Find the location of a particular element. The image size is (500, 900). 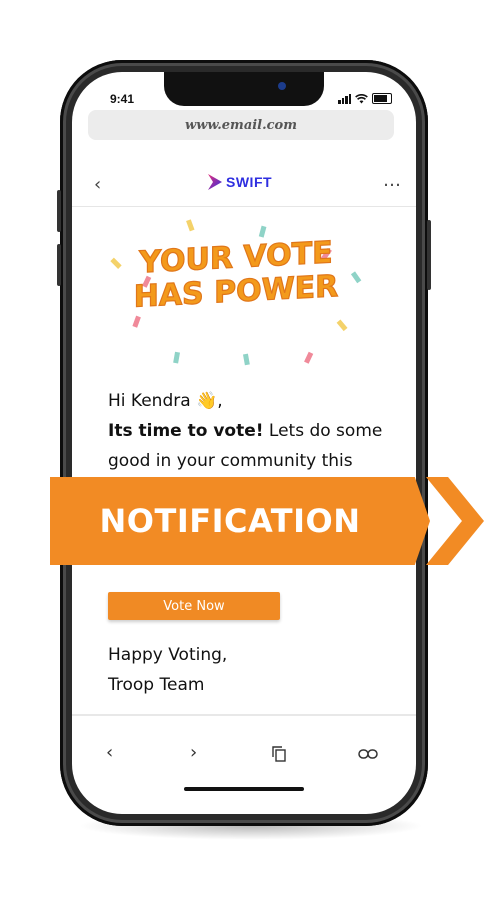

notification-banner: NOTIFICATION is located at coordinates (240, 521).